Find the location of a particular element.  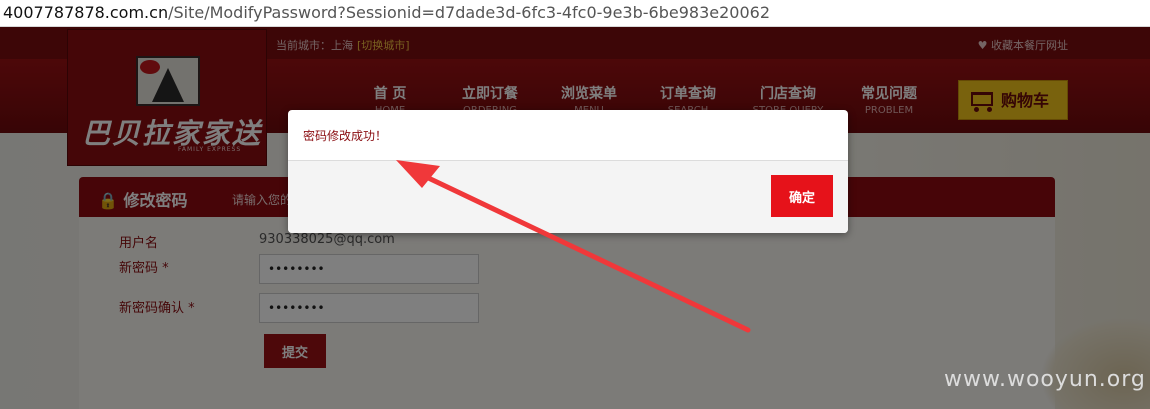

watermark: www.wooyun.org is located at coordinates (1045, 379).